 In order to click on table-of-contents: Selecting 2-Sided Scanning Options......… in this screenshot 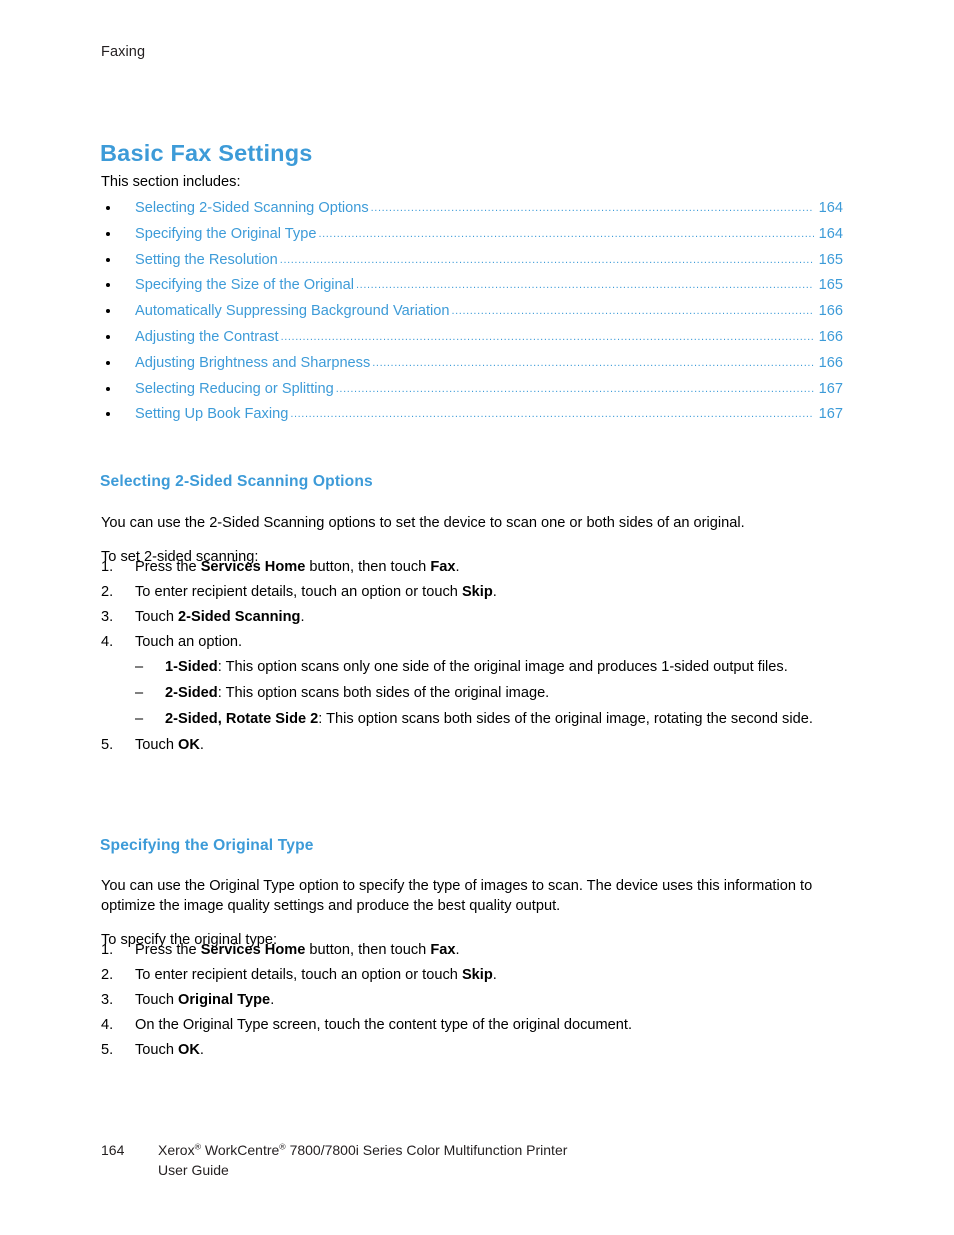, I will do `click(472, 316)`.